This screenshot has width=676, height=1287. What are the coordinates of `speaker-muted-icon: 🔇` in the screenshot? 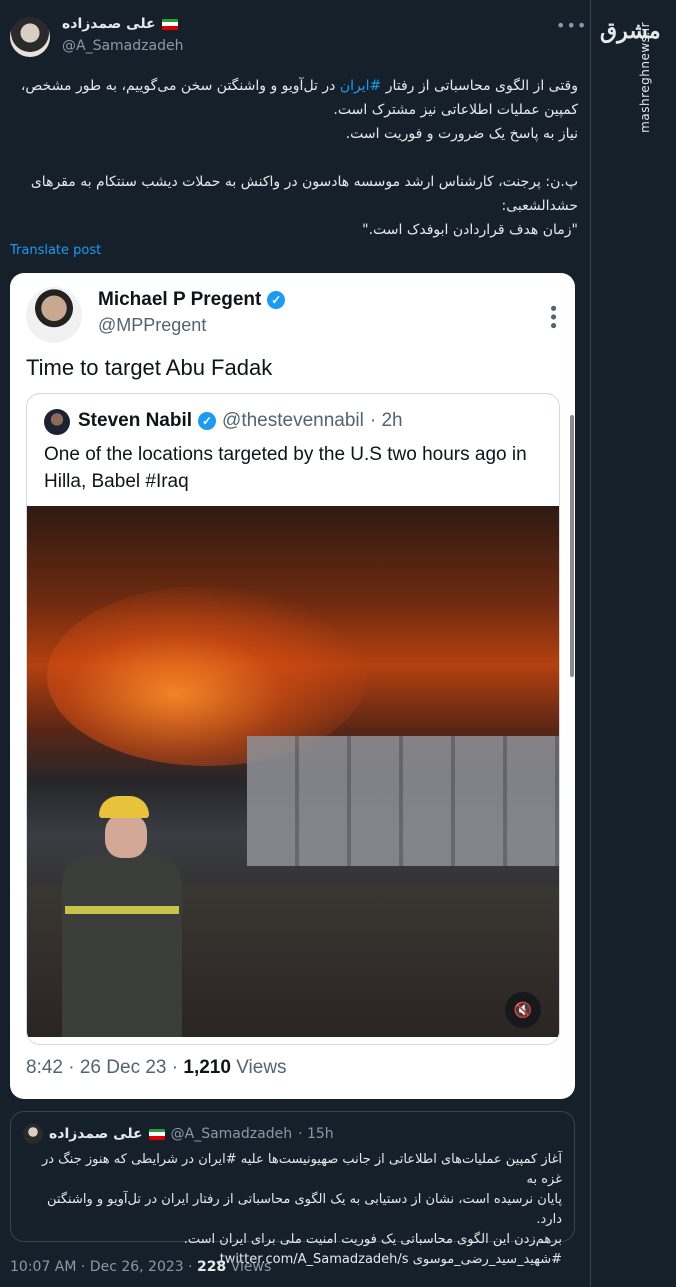 It's located at (523, 1010).